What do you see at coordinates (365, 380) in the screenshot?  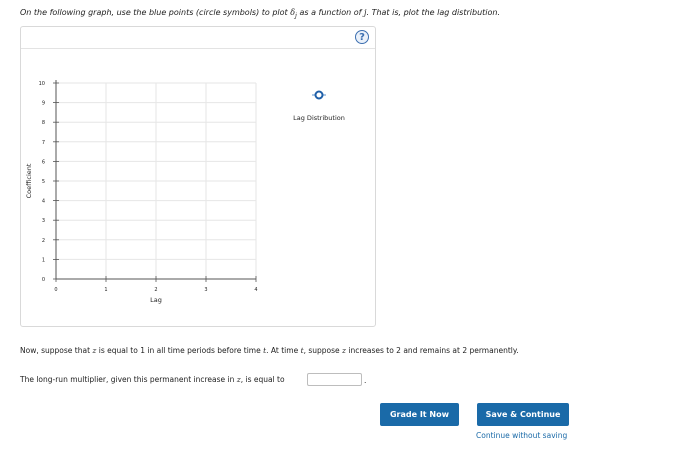 I see `sentence-period: .` at bounding box center [365, 380].